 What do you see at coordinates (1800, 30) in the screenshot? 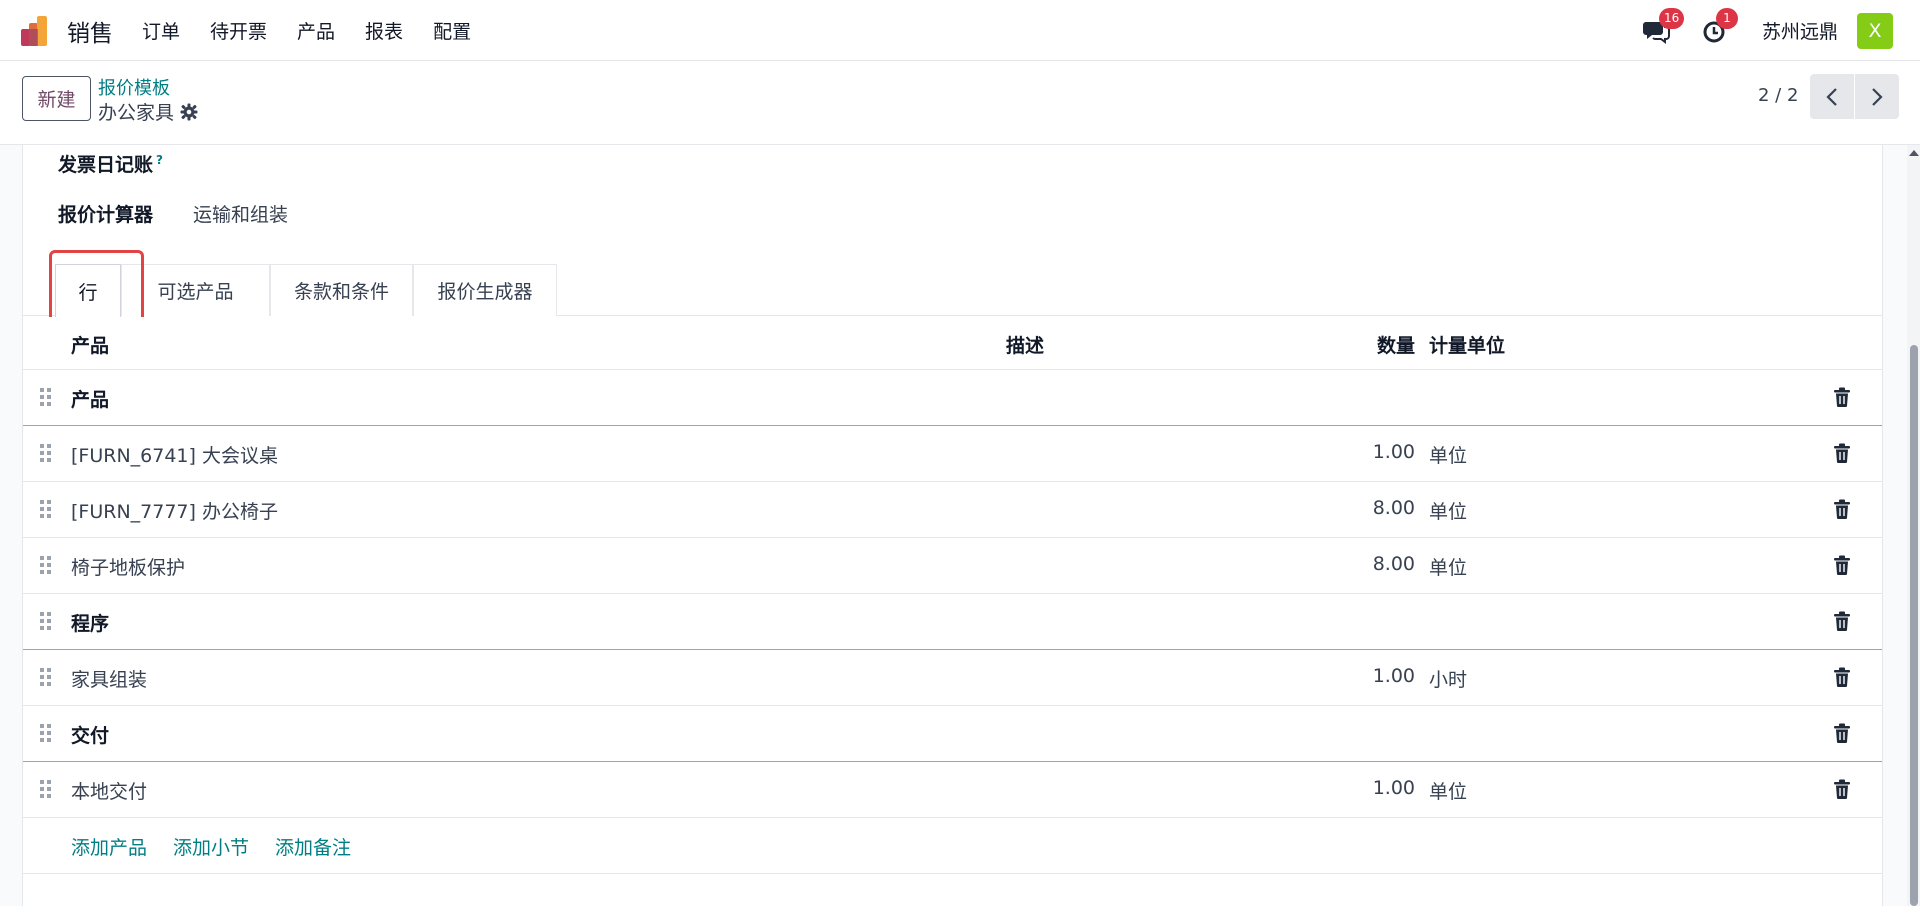
I see `company-switcher: 苏州远鼎` at bounding box center [1800, 30].